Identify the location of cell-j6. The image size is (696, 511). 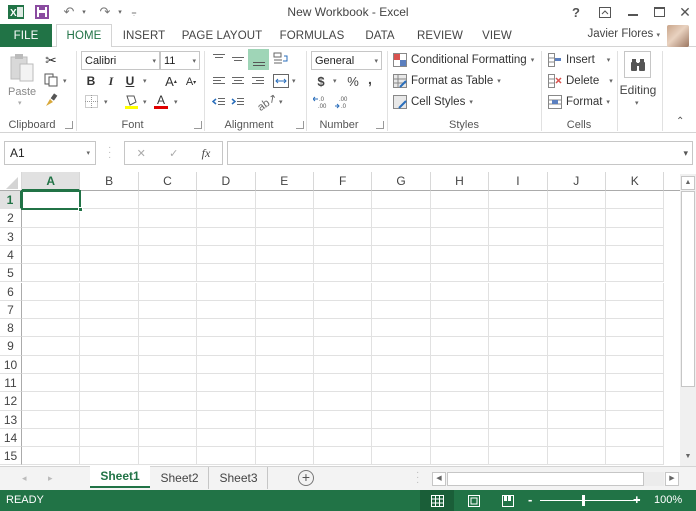
(576, 291).